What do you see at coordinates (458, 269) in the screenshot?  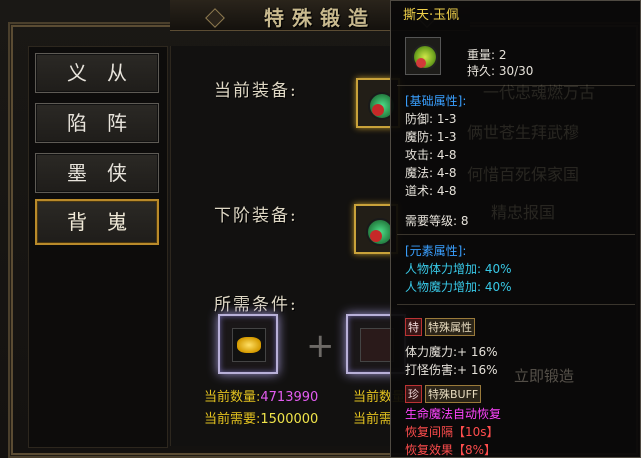 I see `element-stat-hp: 人物体力增加: 40%` at bounding box center [458, 269].